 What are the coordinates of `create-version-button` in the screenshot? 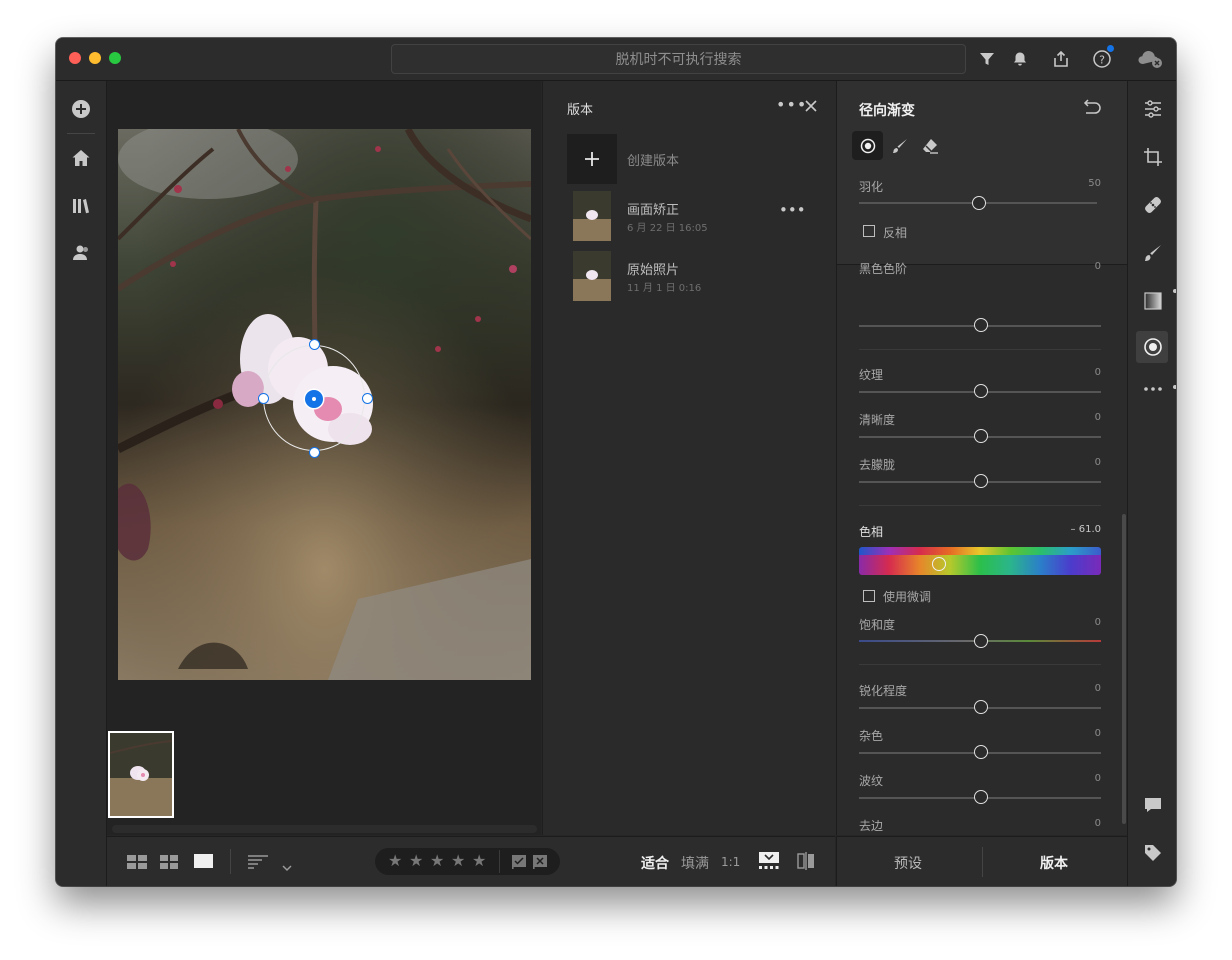 It's located at (592, 159).